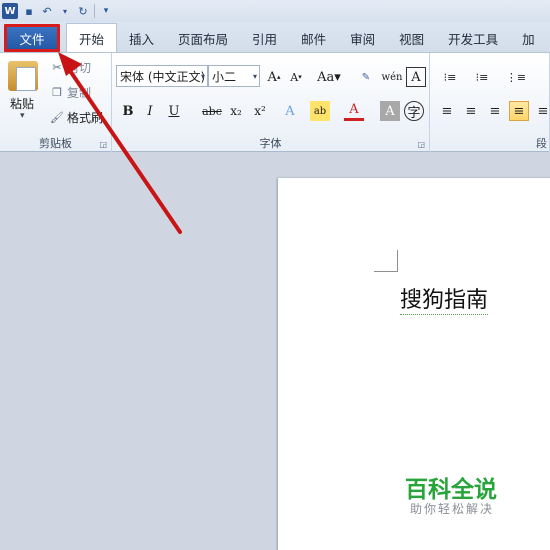  What do you see at coordinates (85, 118) in the screenshot?
I see `format-painter-label: 格式刷` at bounding box center [85, 118].